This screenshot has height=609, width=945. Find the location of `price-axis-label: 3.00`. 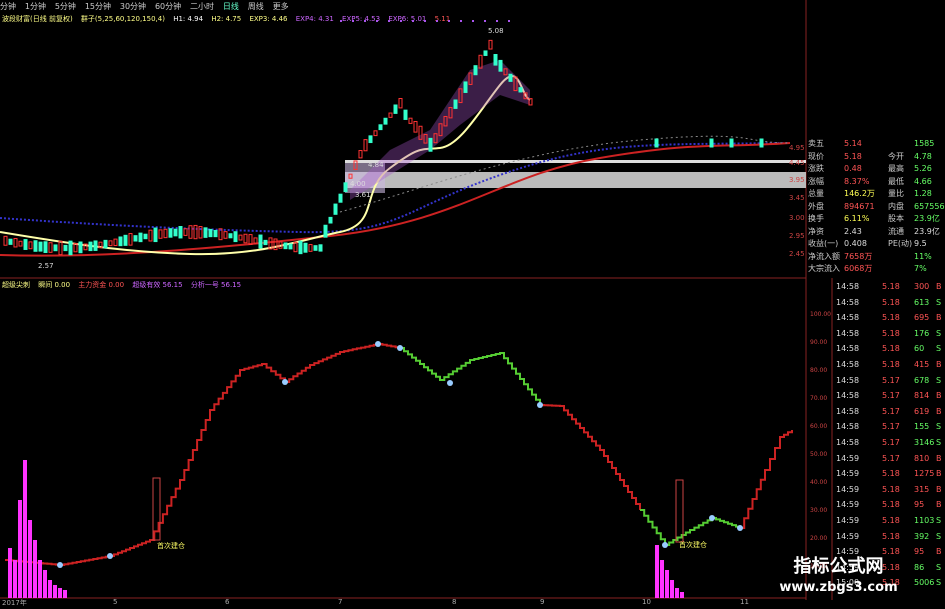

price-axis-label: 3.00 is located at coordinates (797, 218).